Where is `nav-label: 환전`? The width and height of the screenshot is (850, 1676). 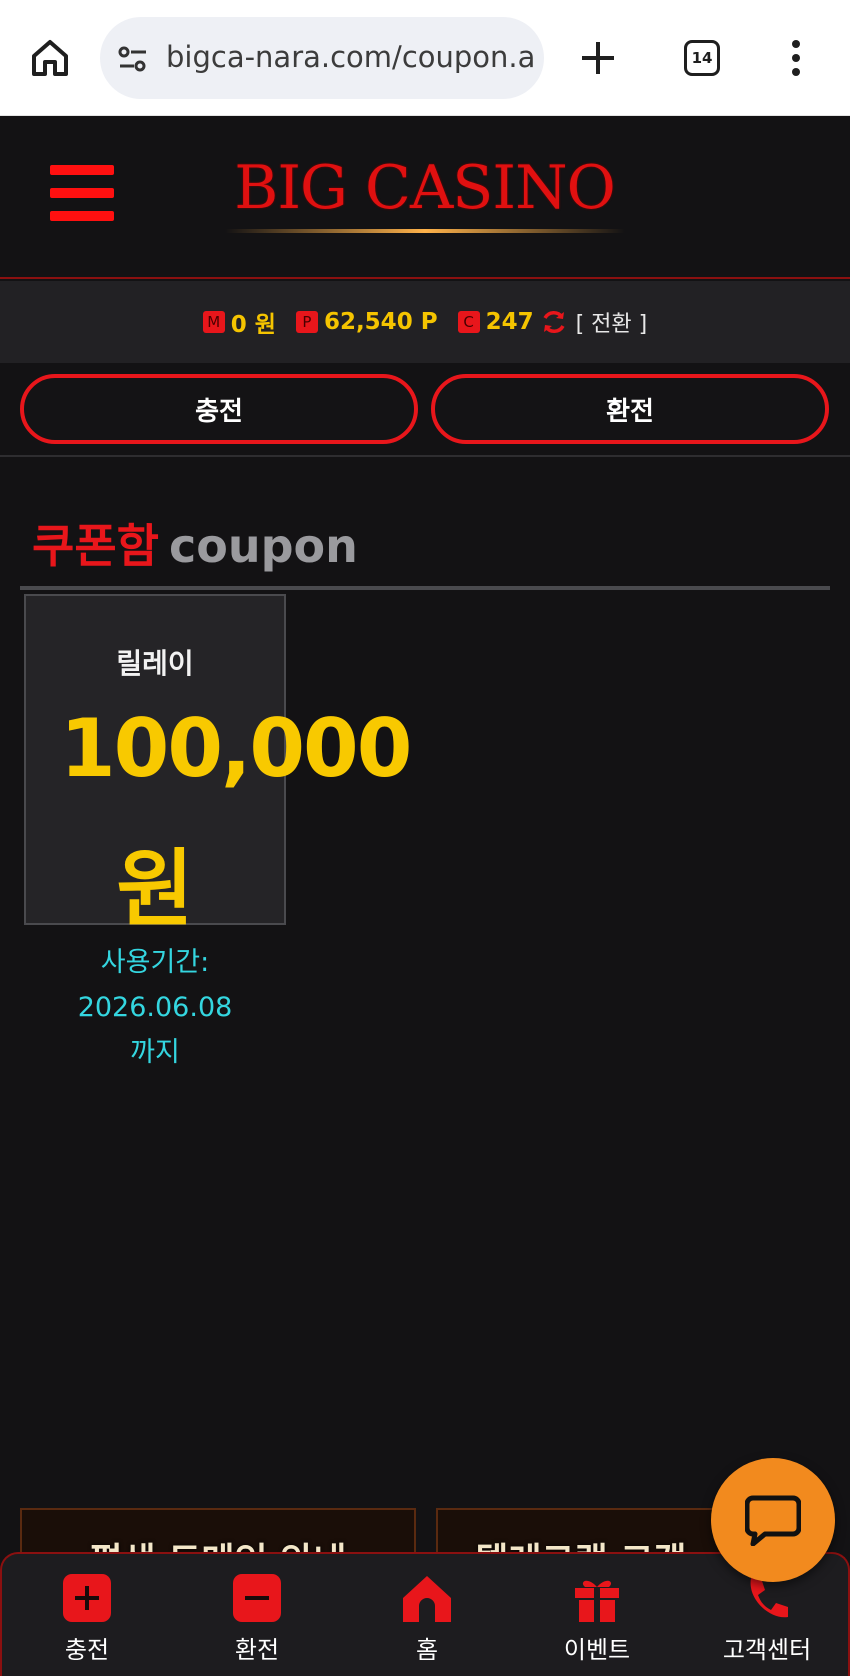
nav-label: 환전 is located at coordinates (257, 1650).